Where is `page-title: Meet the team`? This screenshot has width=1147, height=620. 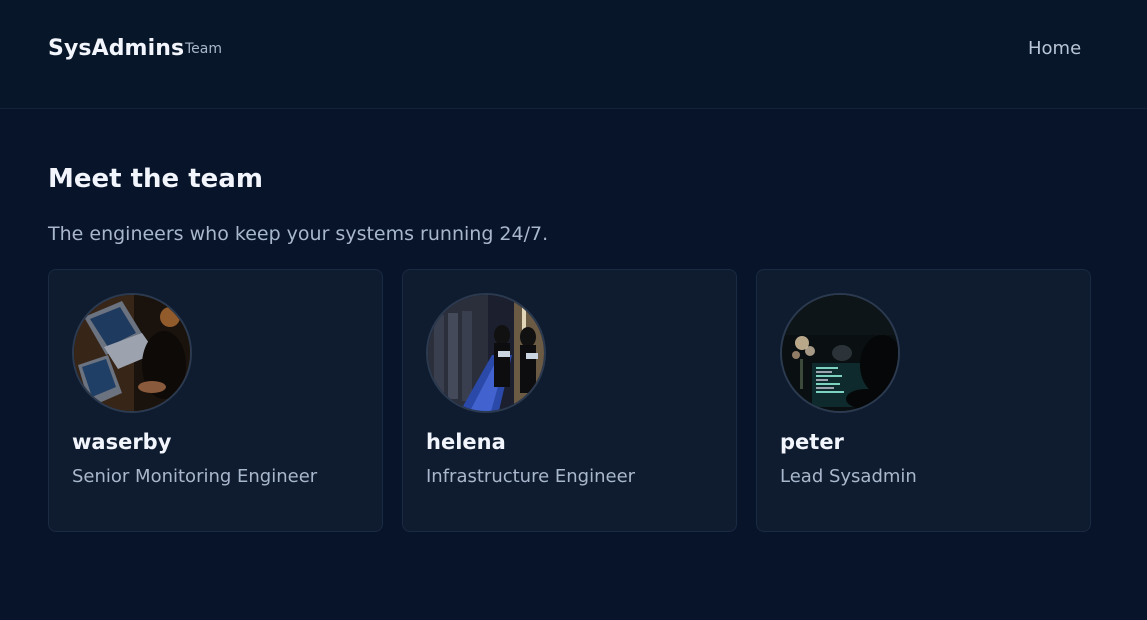 page-title: Meet the team is located at coordinates (155, 179).